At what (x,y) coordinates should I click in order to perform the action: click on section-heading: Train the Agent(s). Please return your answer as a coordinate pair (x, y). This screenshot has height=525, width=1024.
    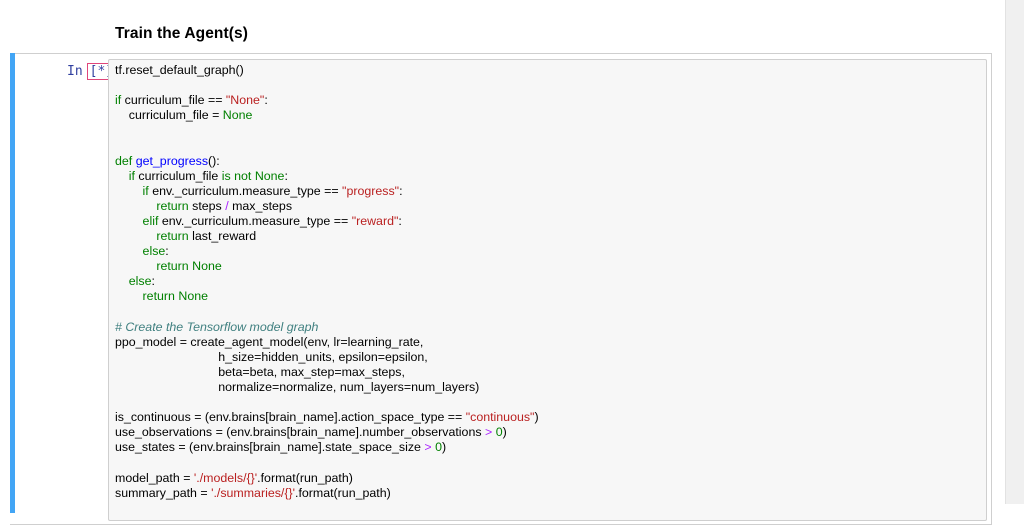
    Looking at the image, I should click on (181, 33).